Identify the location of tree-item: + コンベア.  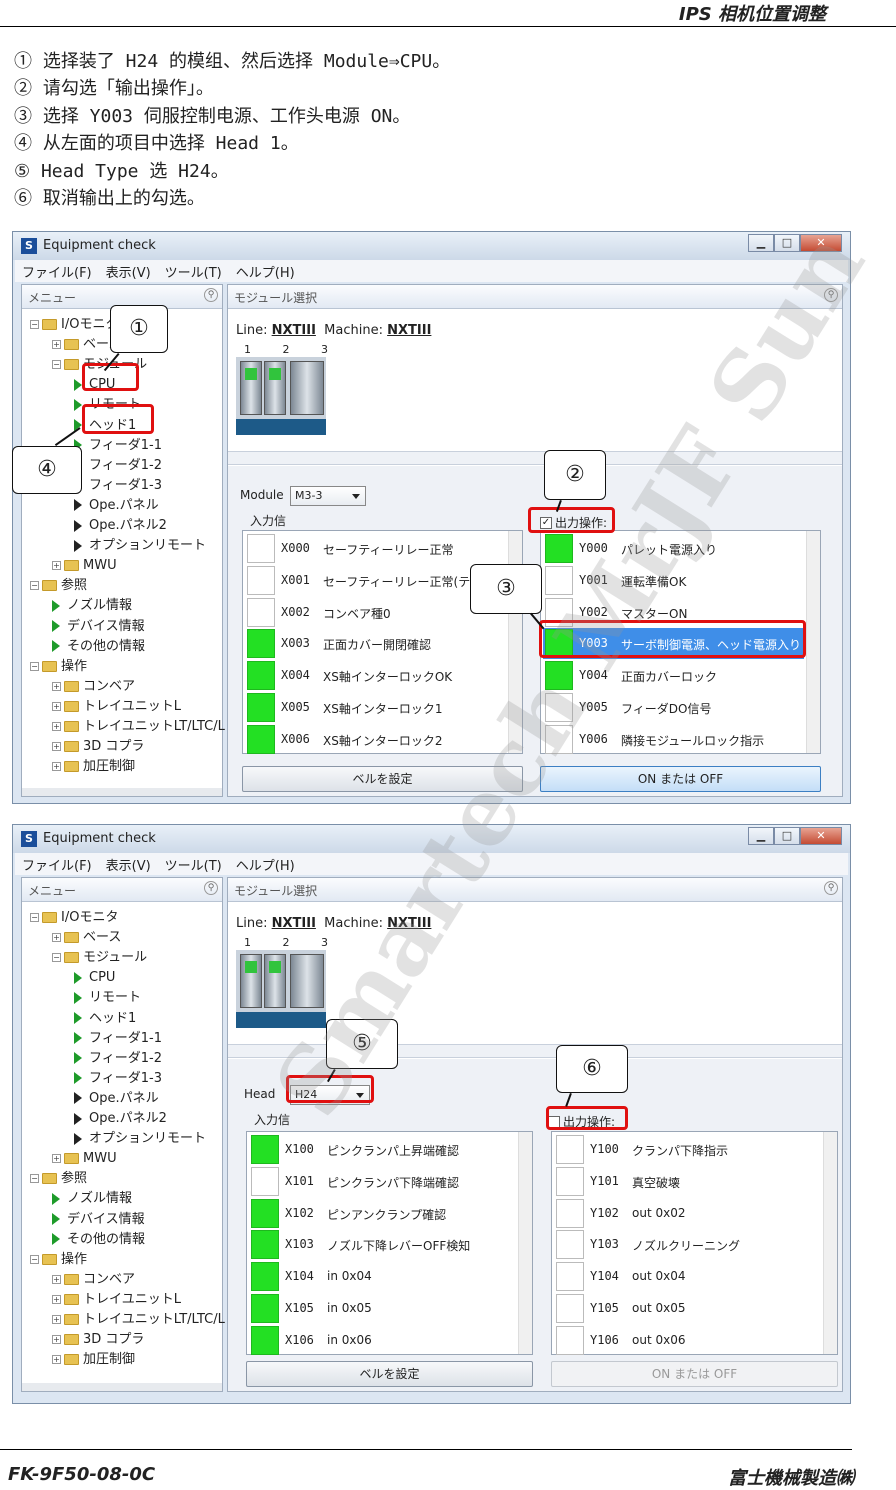
(93, 687).